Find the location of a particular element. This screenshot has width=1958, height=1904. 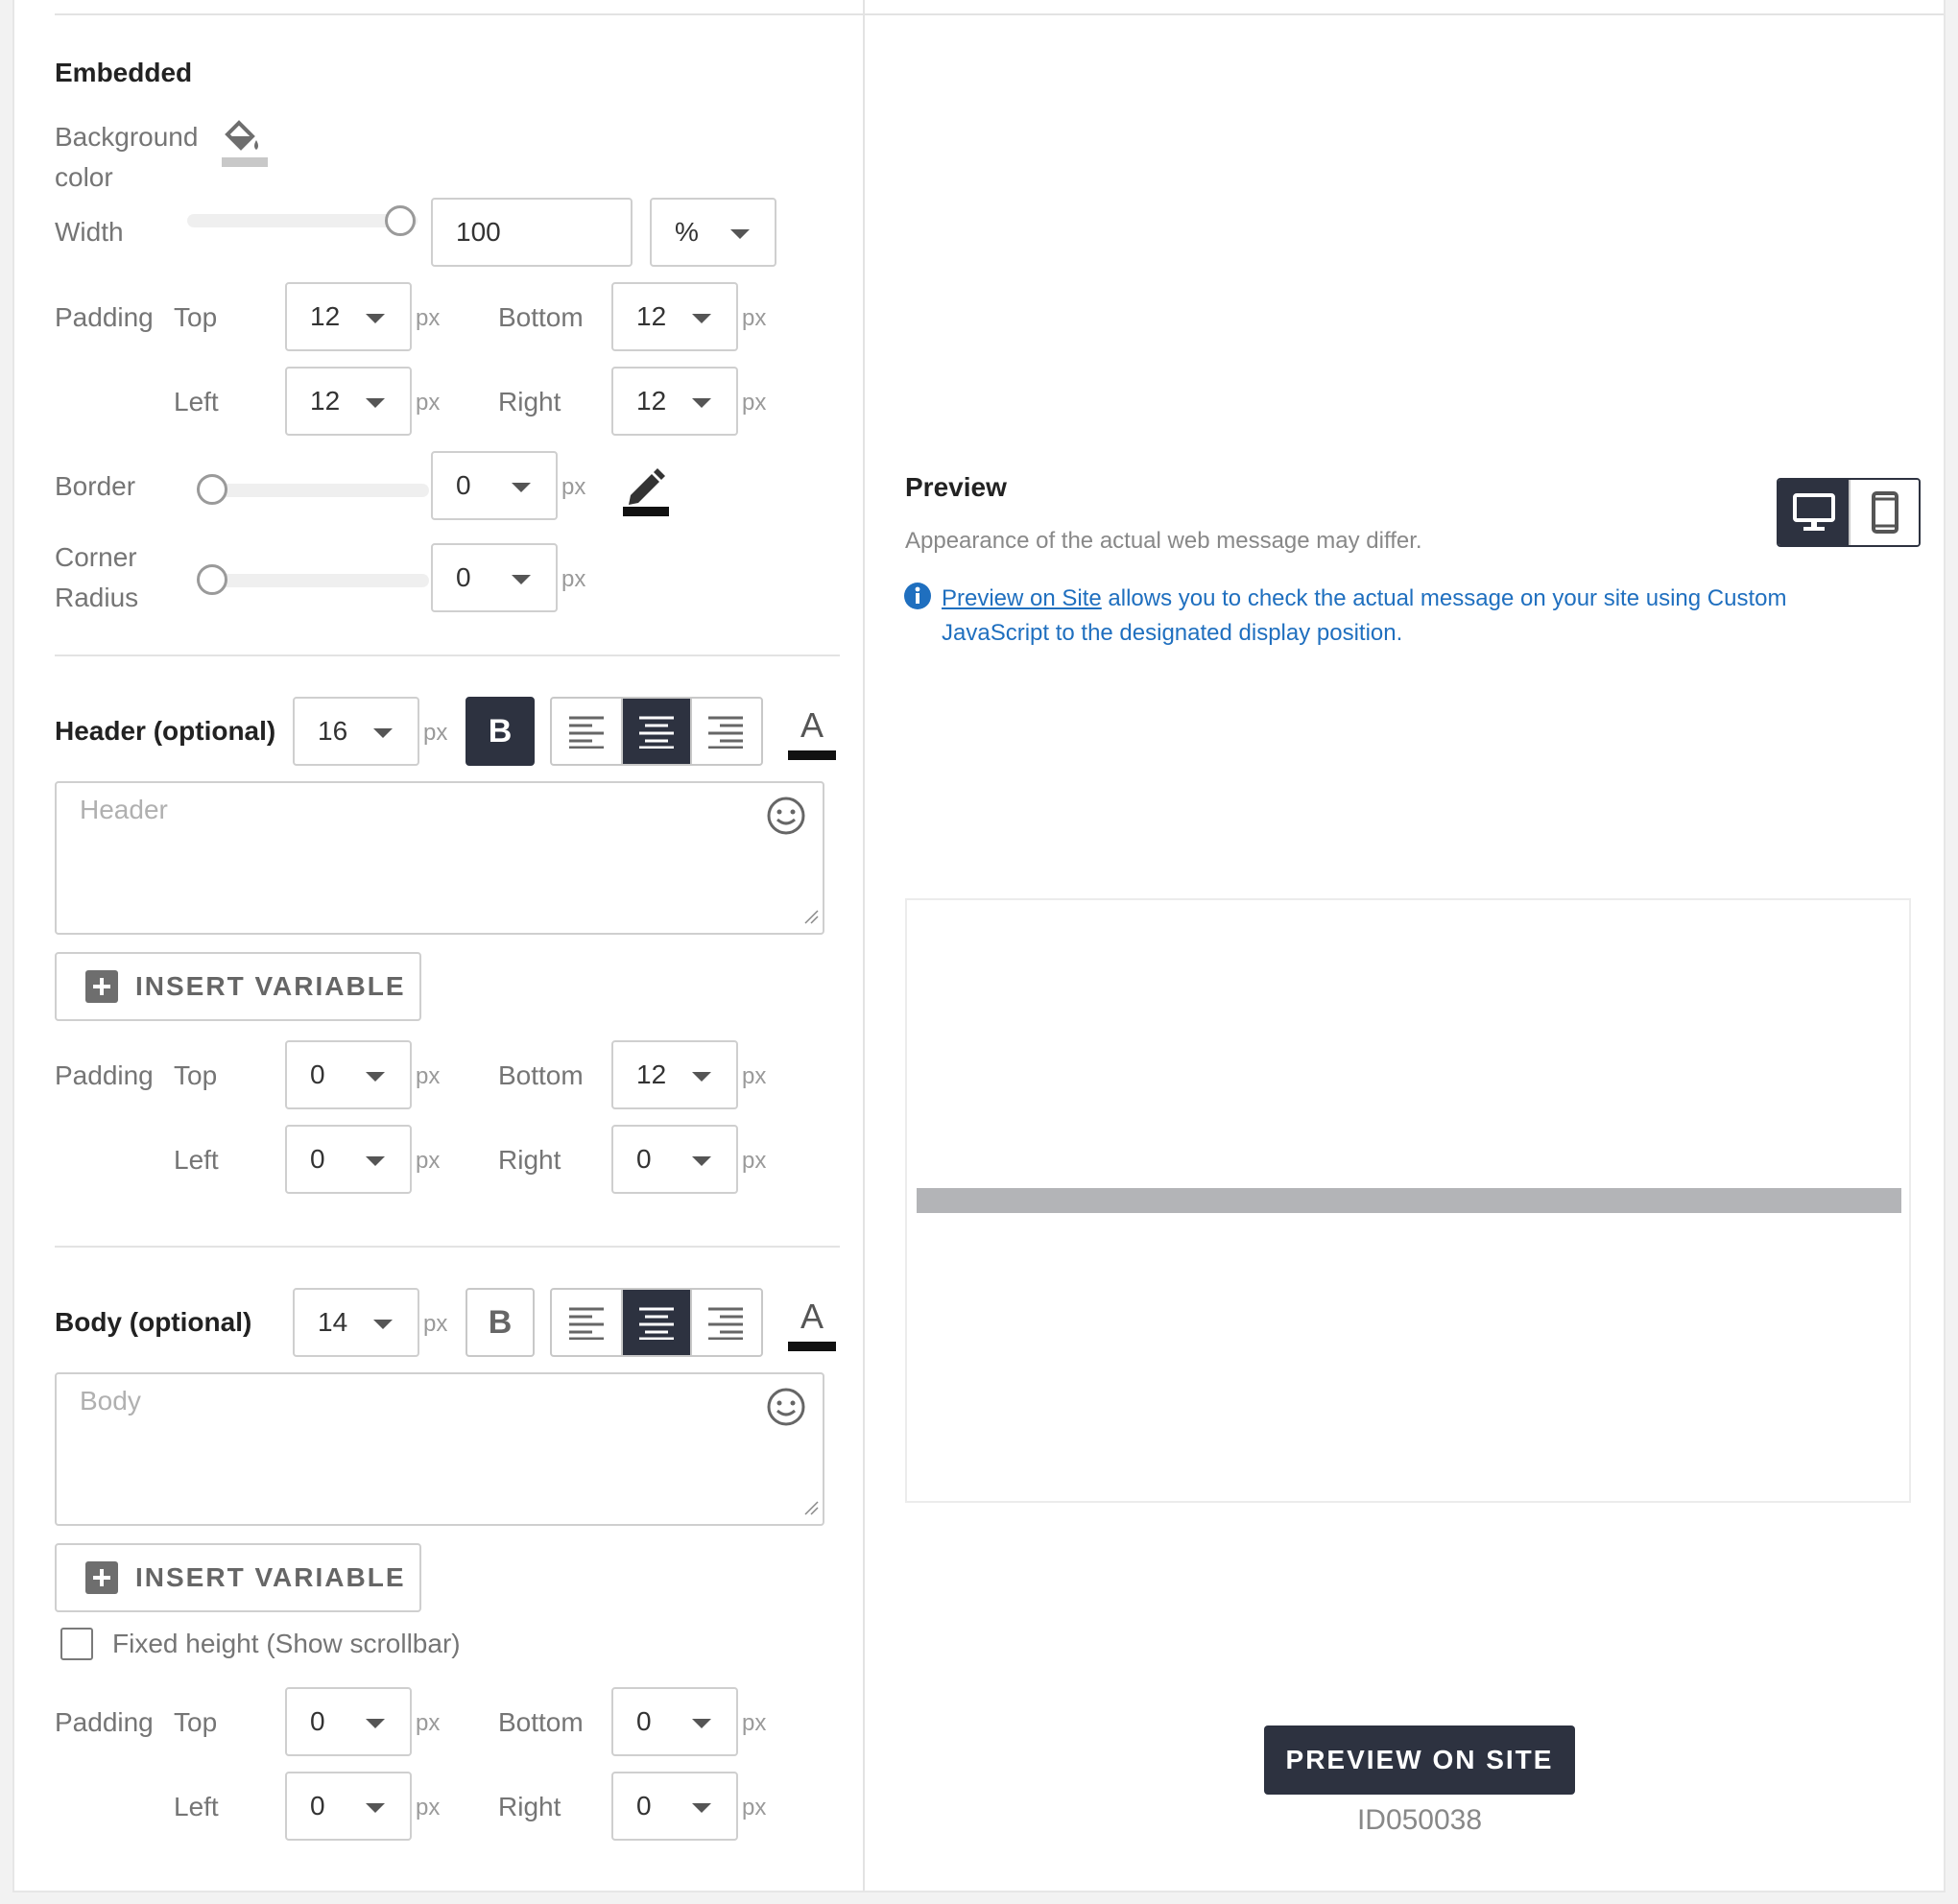

body-textarea: Body is located at coordinates (439, 1449).